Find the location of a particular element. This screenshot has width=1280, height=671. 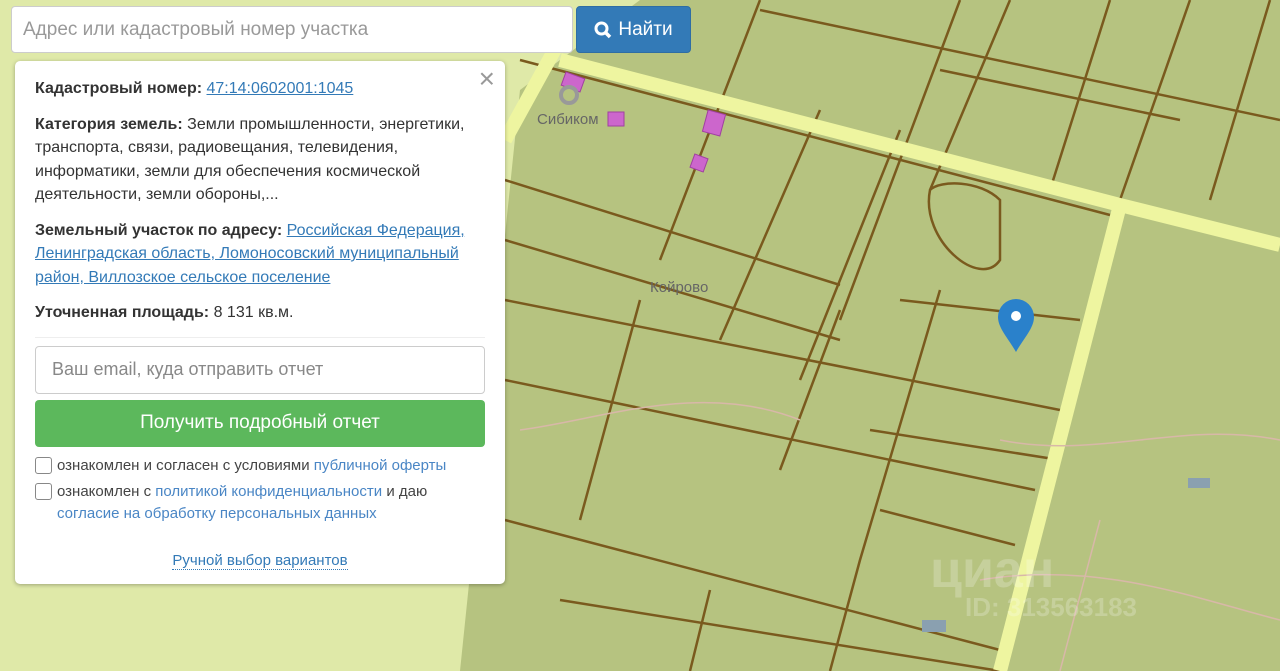

search-input is located at coordinates (292, 29).